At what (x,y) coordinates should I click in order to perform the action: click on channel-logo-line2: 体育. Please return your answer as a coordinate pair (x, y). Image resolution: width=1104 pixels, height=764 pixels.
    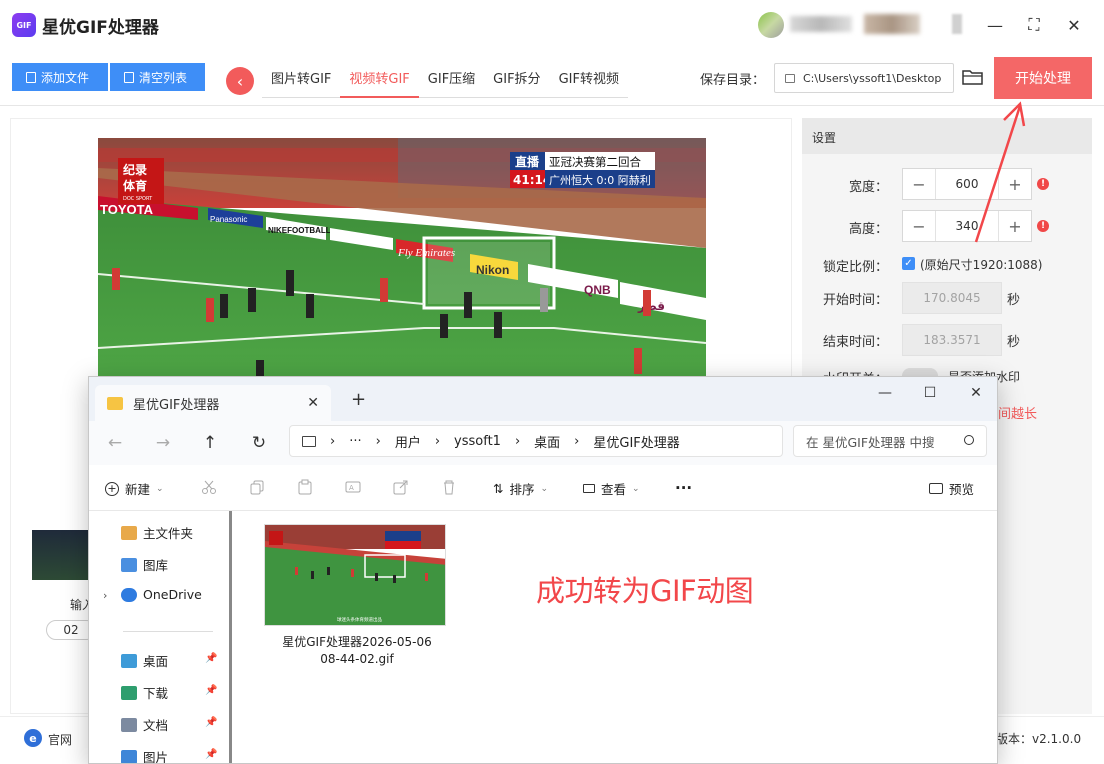
    Looking at the image, I should click on (135, 185).